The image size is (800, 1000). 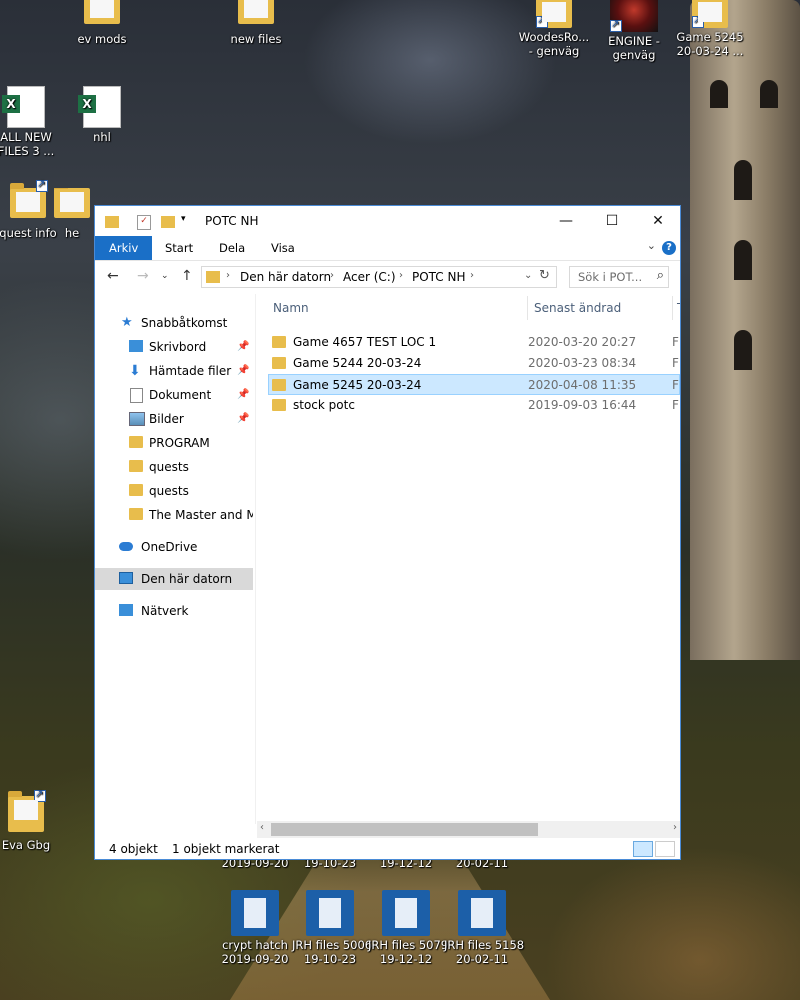 What do you see at coordinates (387, 248) in the screenshot?
I see `ribbon-tabs: Arkiv Start Dela Visa ⌄ ?` at bounding box center [387, 248].